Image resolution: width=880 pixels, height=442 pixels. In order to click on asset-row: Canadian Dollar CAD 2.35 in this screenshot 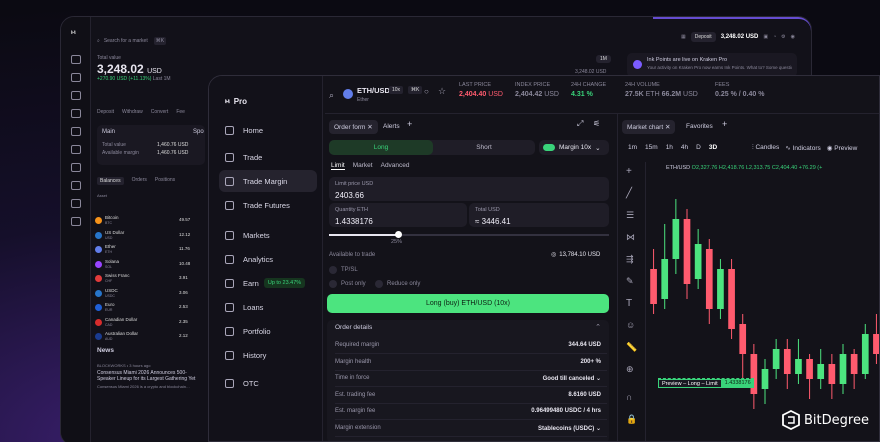, I will do `click(149, 323)`.